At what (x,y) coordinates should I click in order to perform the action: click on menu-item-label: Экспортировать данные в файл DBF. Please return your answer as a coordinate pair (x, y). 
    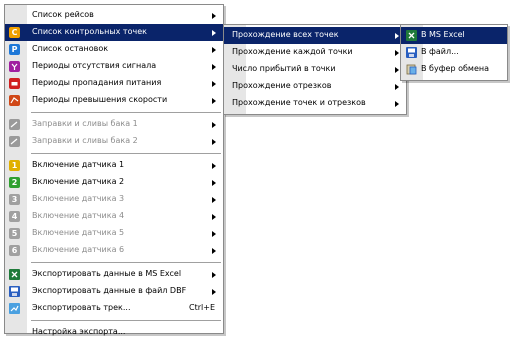
    Looking at the image, I should click on (109, 290).